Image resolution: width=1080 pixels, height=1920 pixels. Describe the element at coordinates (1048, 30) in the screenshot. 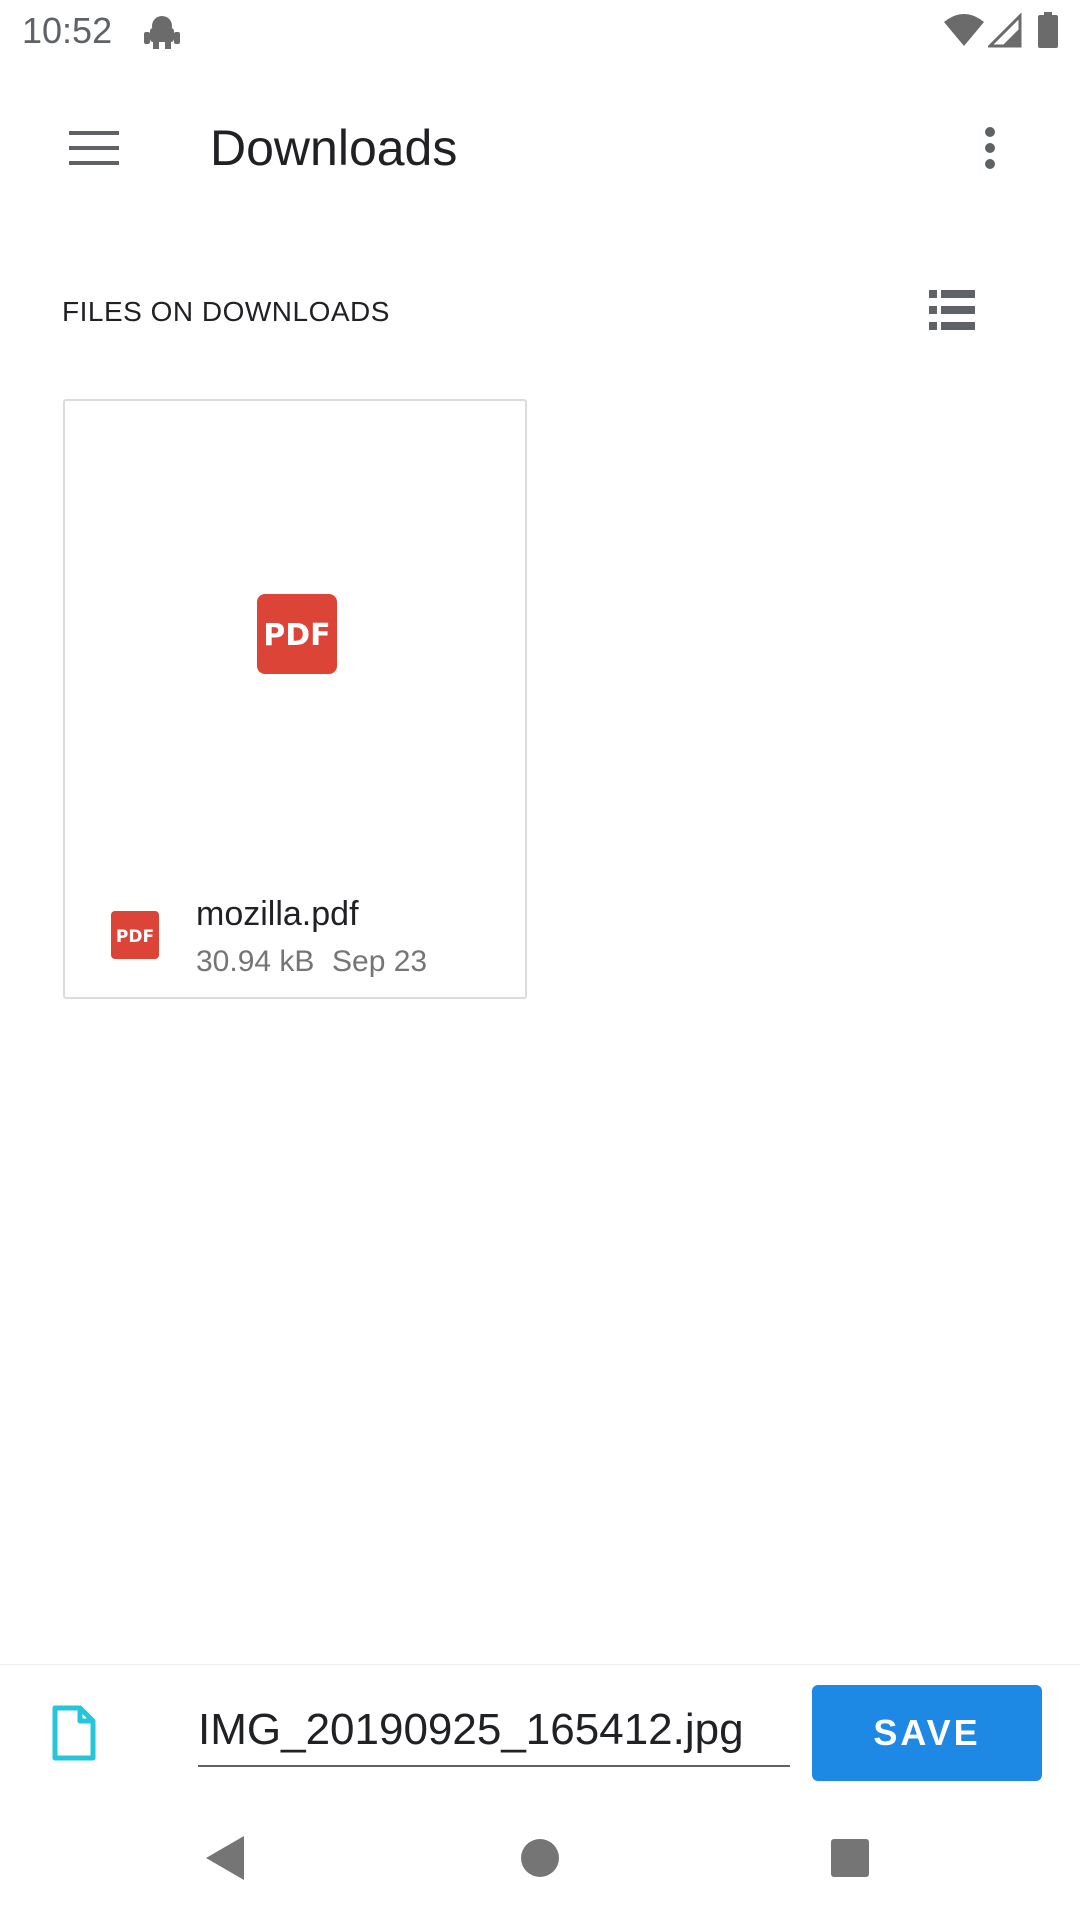

I see `battery-icon` at that location.